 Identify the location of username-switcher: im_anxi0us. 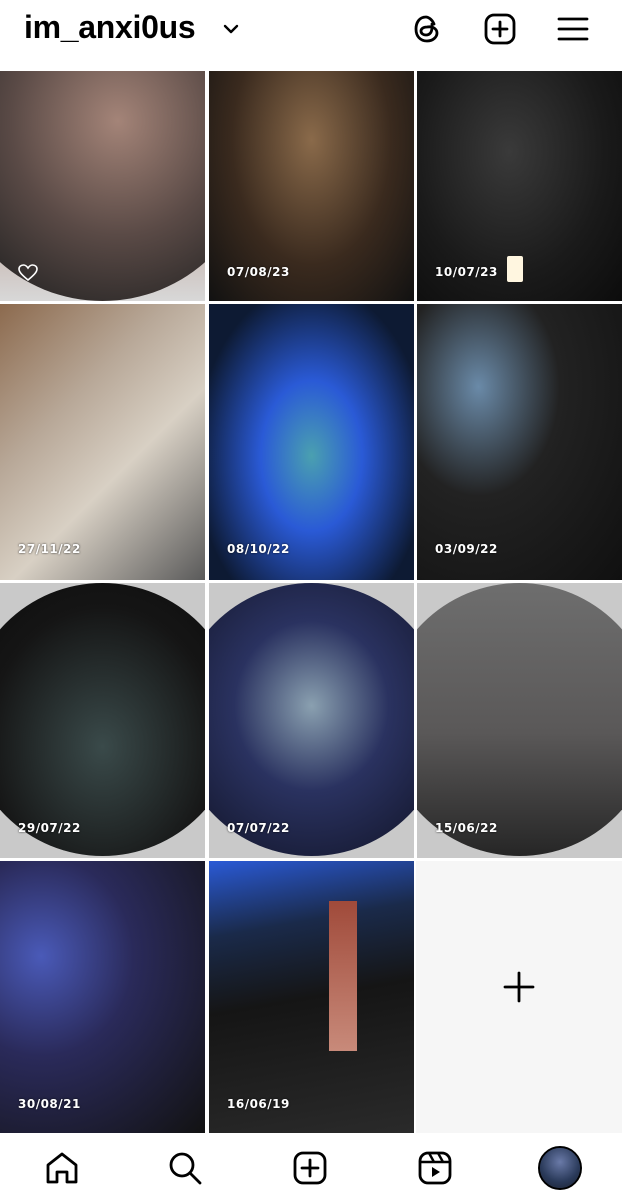
(110, 27).